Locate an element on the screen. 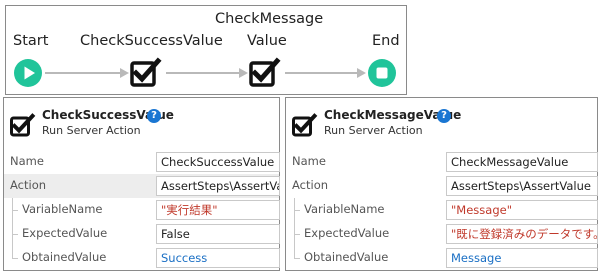  obtained-value-field: Success is located at coordinates (218, 258).